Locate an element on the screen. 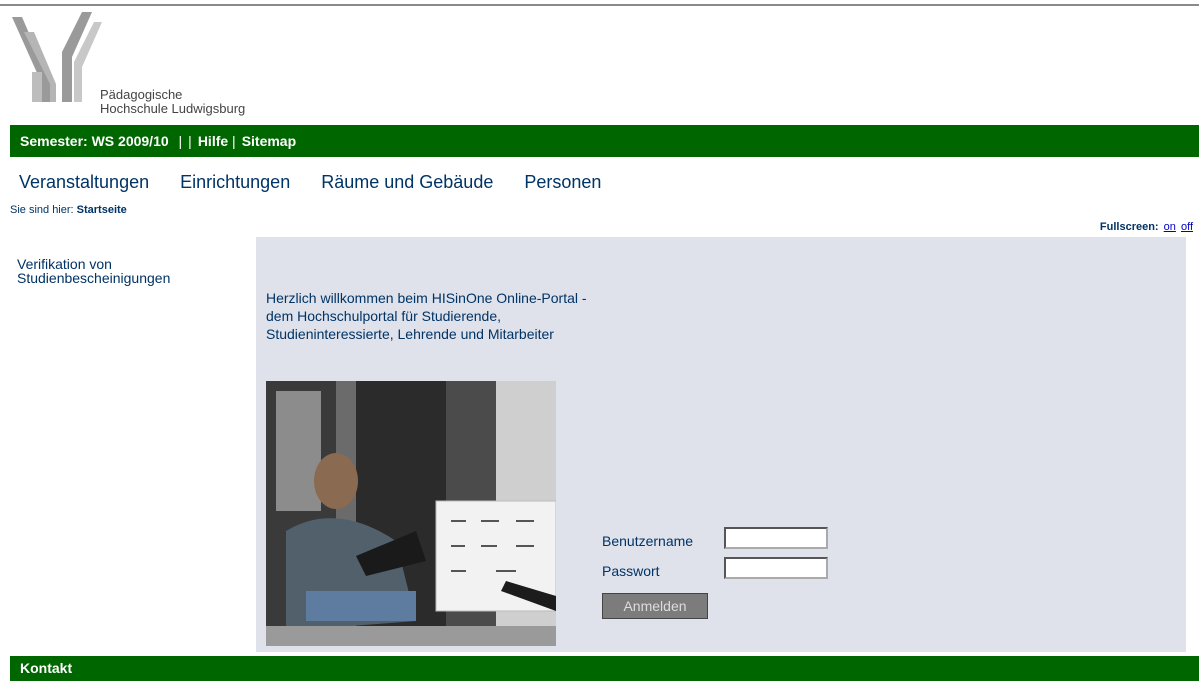 The height and width of the screenshot is (681, 1199). password-label: Passwort is located at coordinates (631, 571).